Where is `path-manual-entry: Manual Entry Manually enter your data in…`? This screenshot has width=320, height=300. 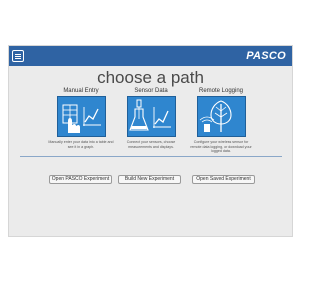 path-manual-entry: Manual Entry Manually enter your data in… is located at coordinates (81, 118).